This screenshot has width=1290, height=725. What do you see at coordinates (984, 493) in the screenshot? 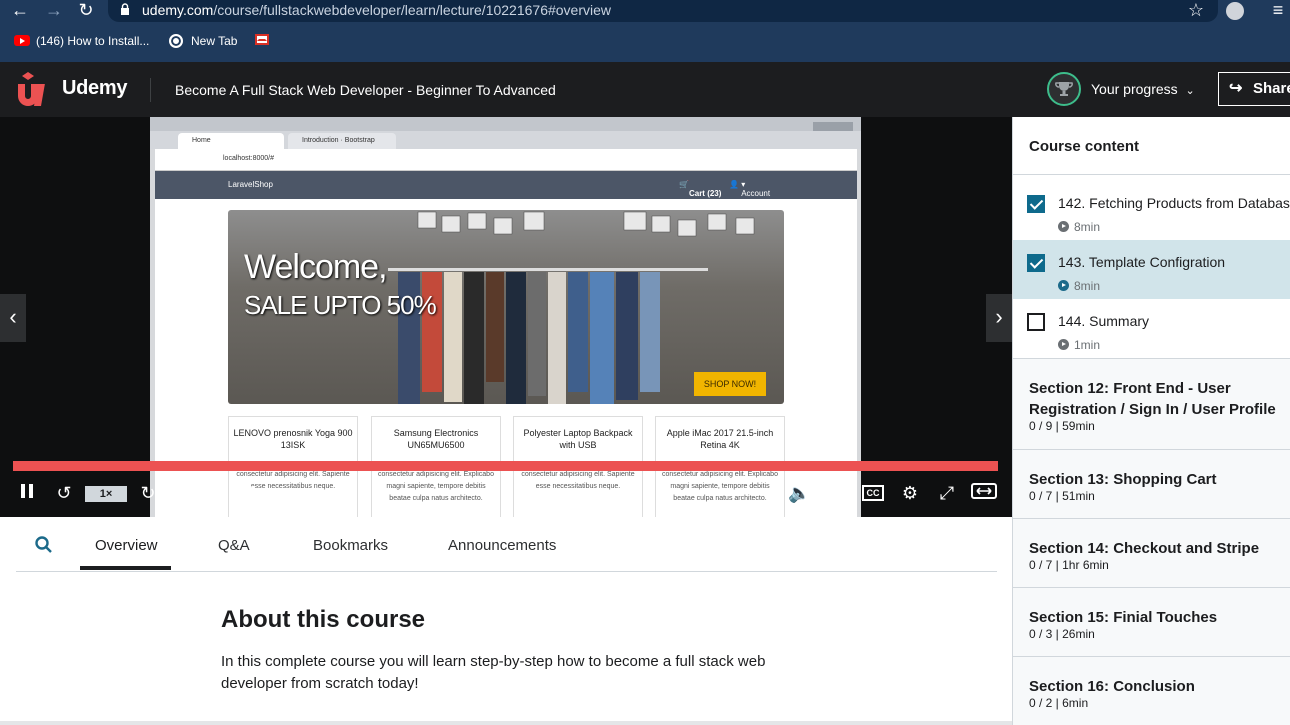
I see `theater-mode-button` at bounding box center [984, 493].